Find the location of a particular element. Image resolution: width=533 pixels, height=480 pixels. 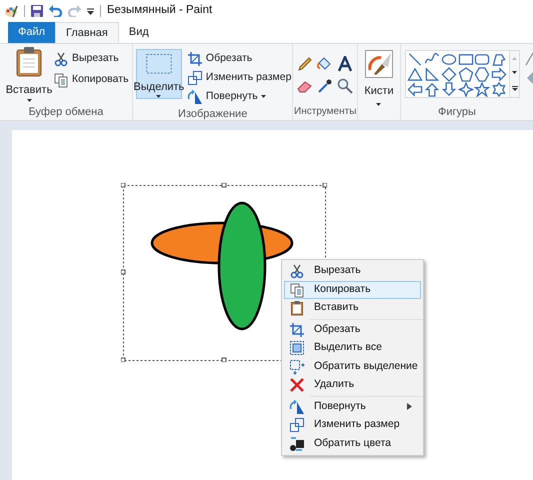

select-button: Выделить is located at coordinates (159, 74).